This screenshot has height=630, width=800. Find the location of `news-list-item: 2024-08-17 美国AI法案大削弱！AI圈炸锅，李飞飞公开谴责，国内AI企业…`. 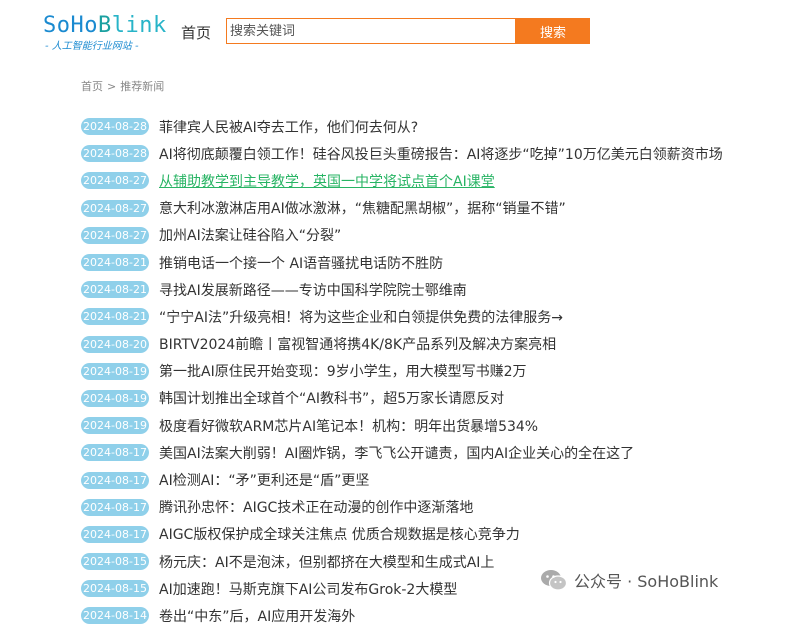

news-list-item: 2024-08-17 美国AI法案大削弱！AI圈炸锅，李飞飞公开谴责，国内AI企业… is located at coordinates (402, 452).